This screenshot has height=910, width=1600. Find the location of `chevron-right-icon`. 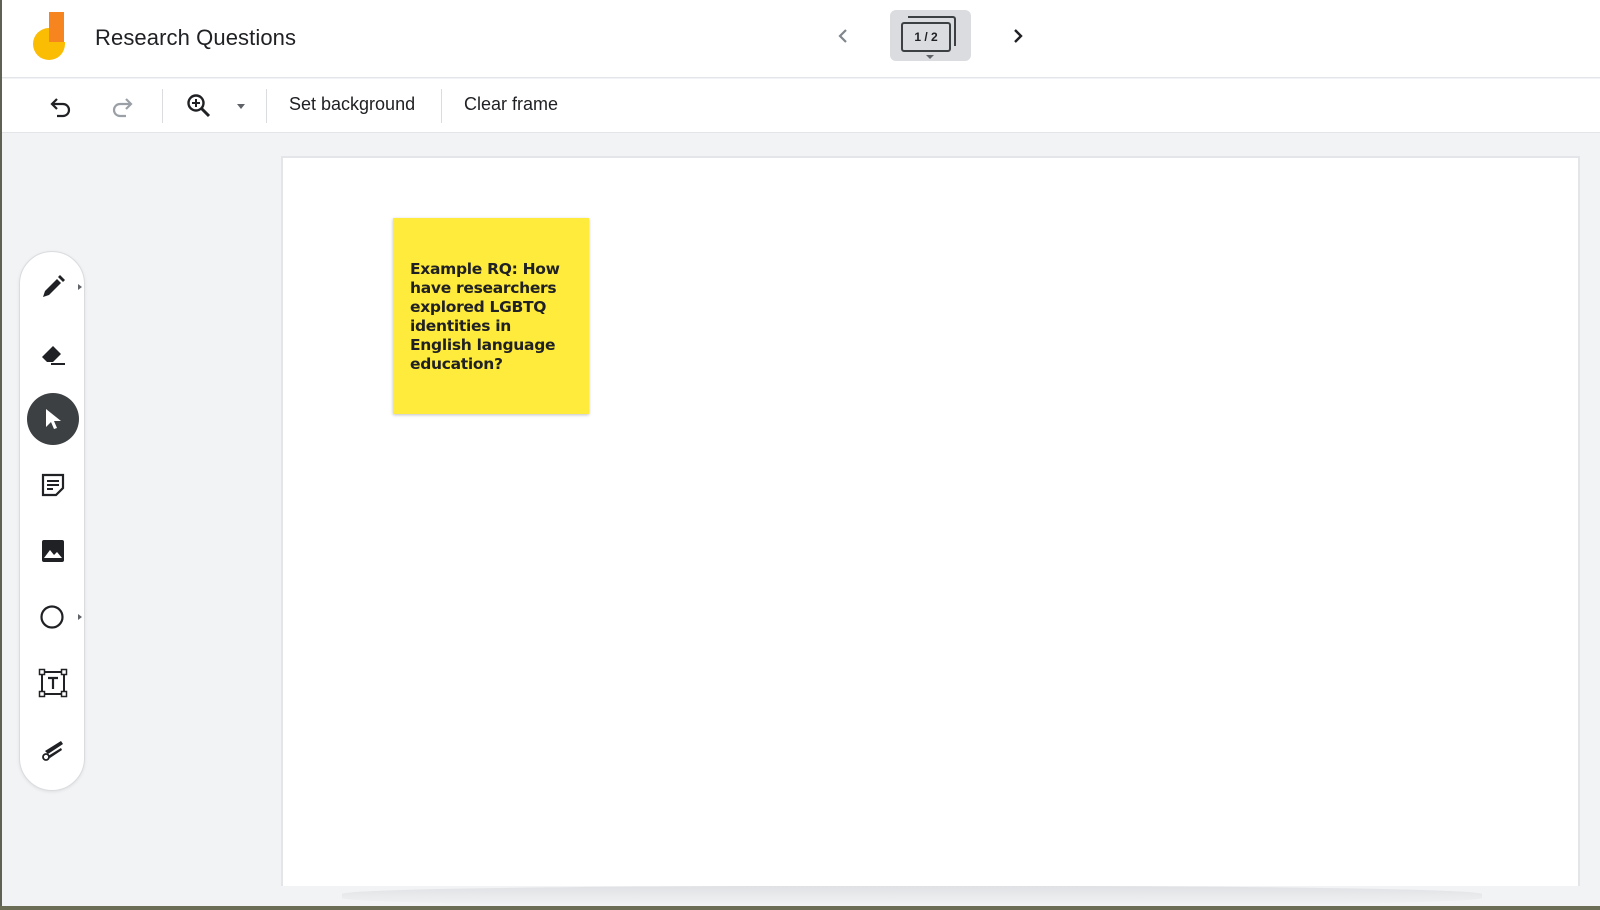

chevron-right-icon is located at coordinates (1018, 36).